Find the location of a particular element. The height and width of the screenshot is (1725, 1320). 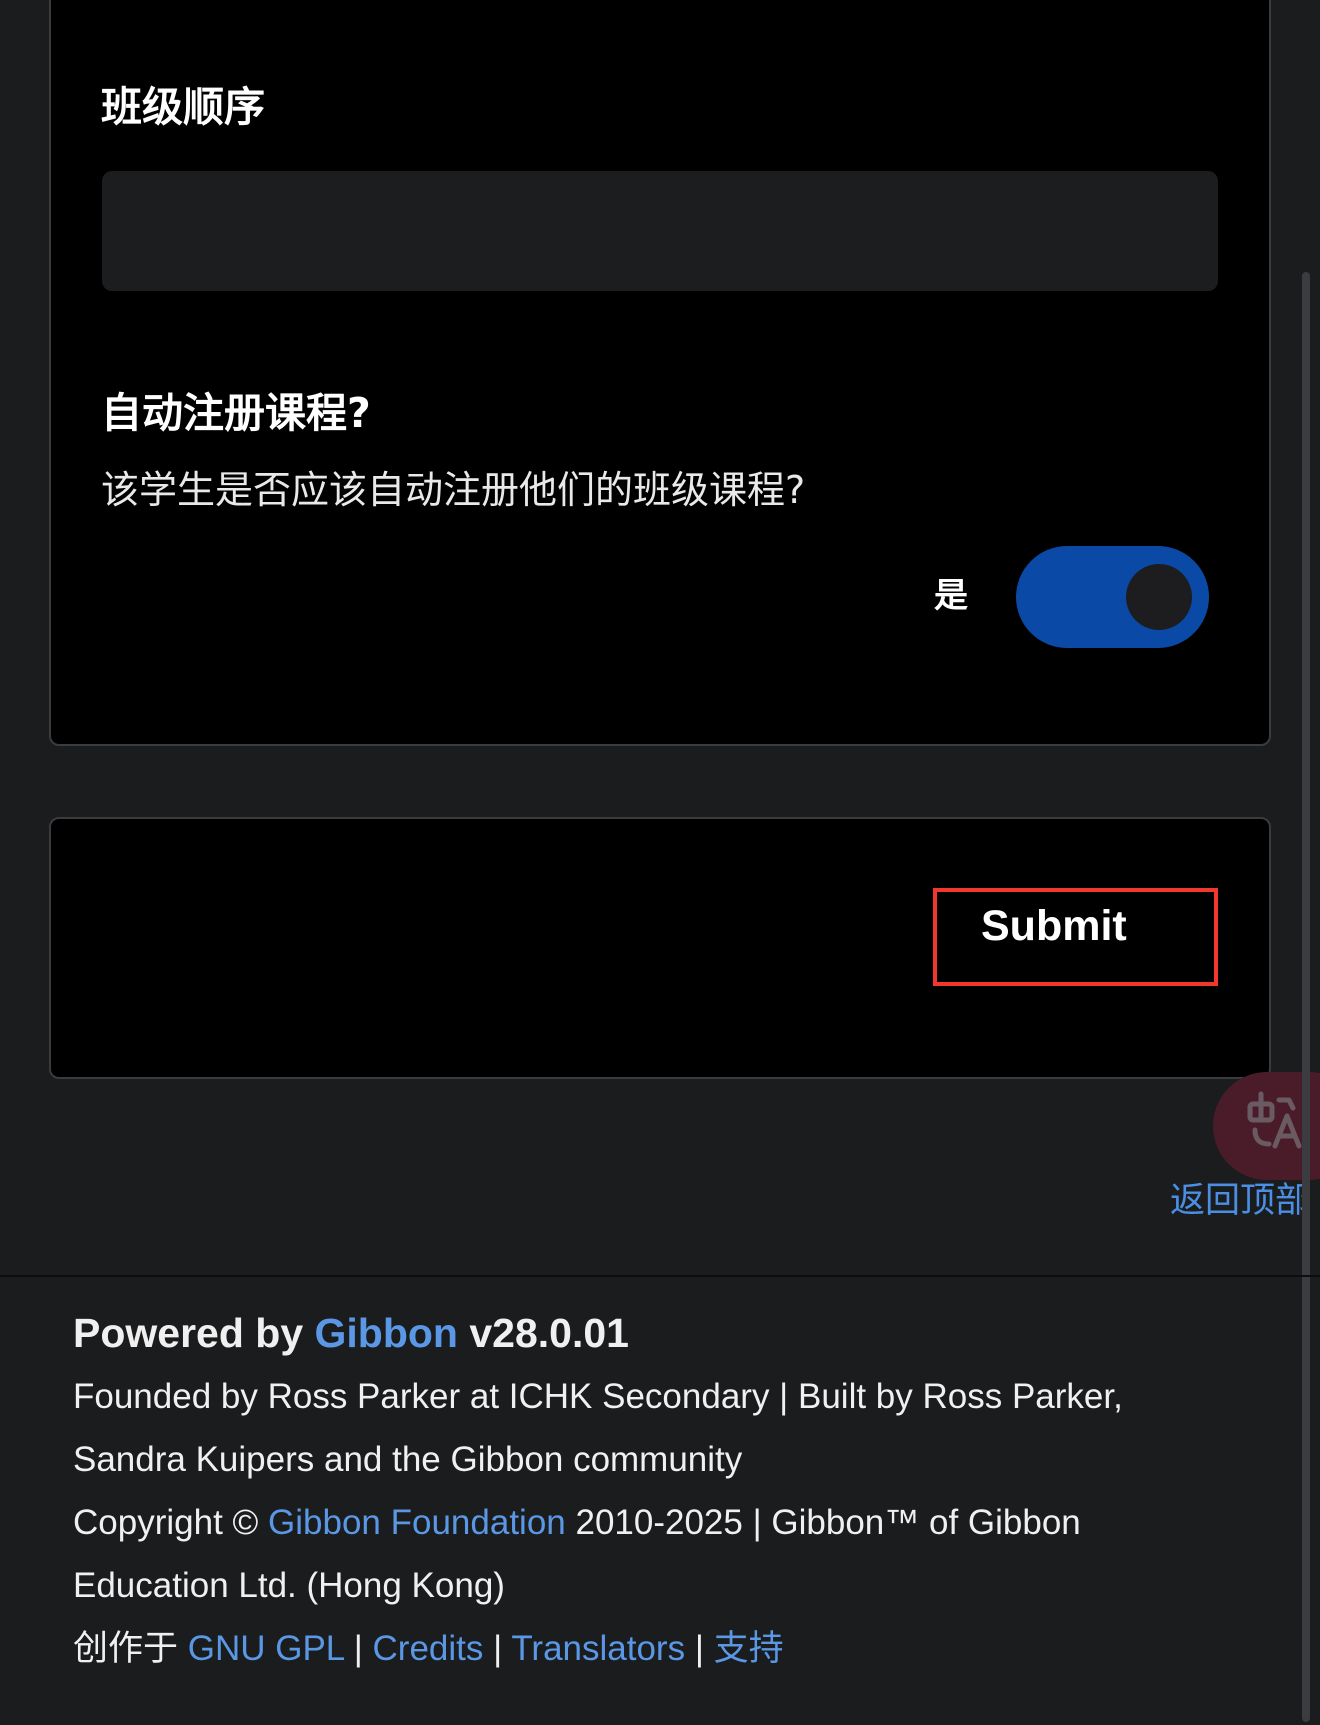

credits-link: Credits is located at coordinates (428, 1648).